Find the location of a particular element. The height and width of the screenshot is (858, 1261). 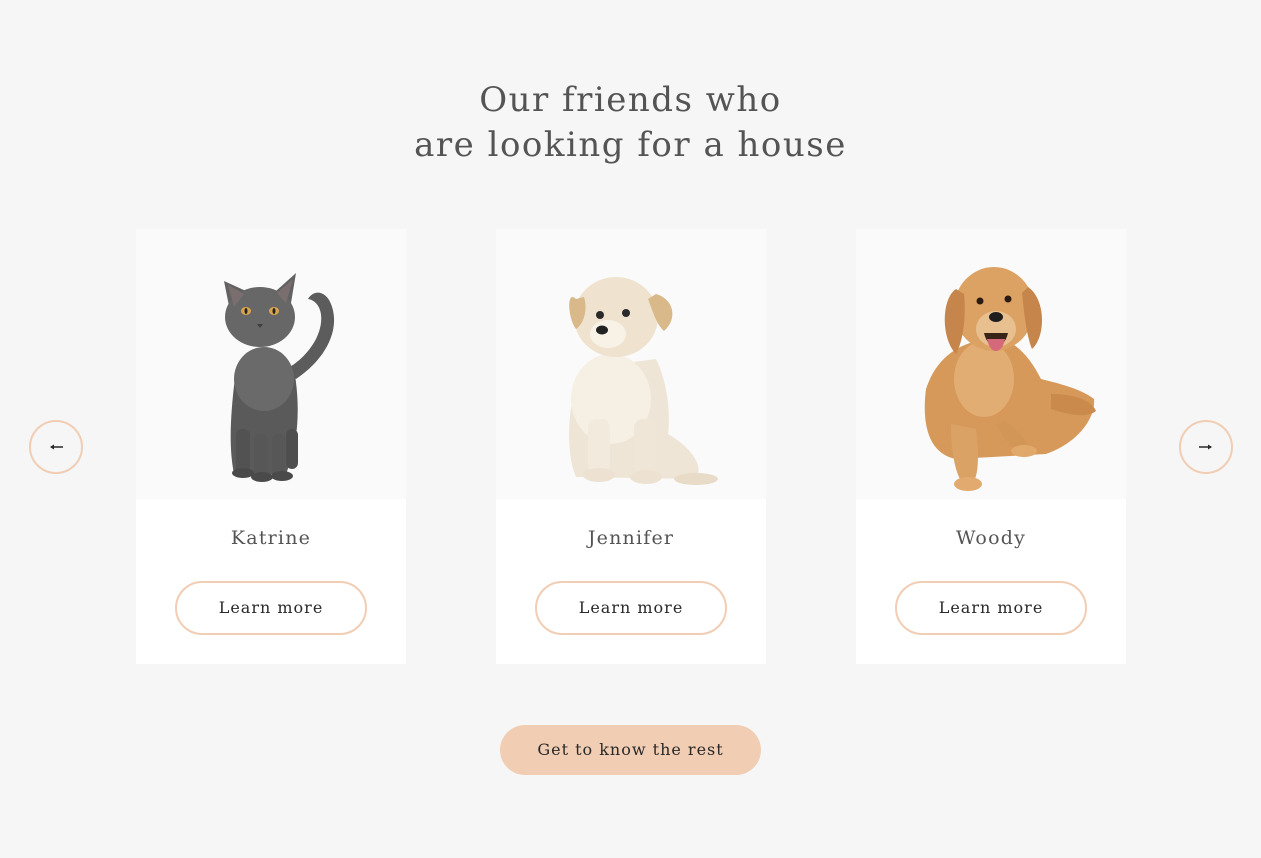

pet-name: Woody is located at coordinates (990, 538).